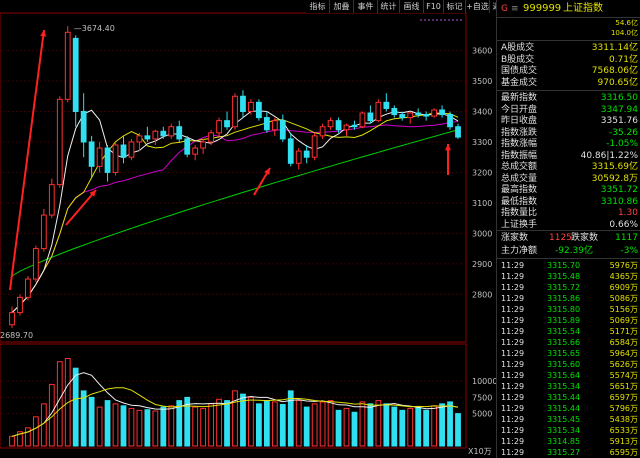 Image resolution: width=640 pixels, height=458 pixels. Describe the element at coordinates (568, 60) in the screenshot. I see `turnover-row: B股成交 0.71亿` at that location.